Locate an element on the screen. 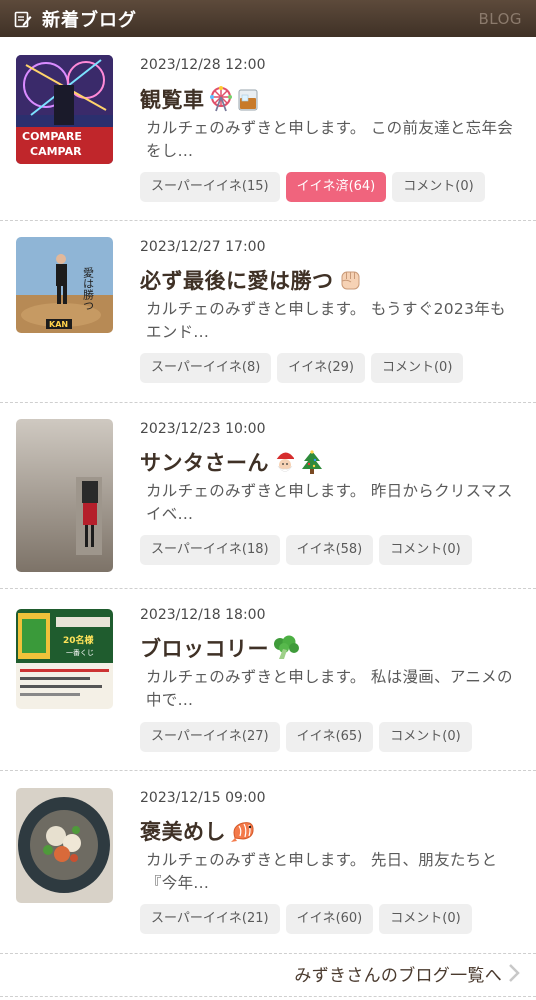 Image resolution: width=536 pixels, height=1000 pixels. entry-title: ブロッコリー is located at coordinates (220, 648).